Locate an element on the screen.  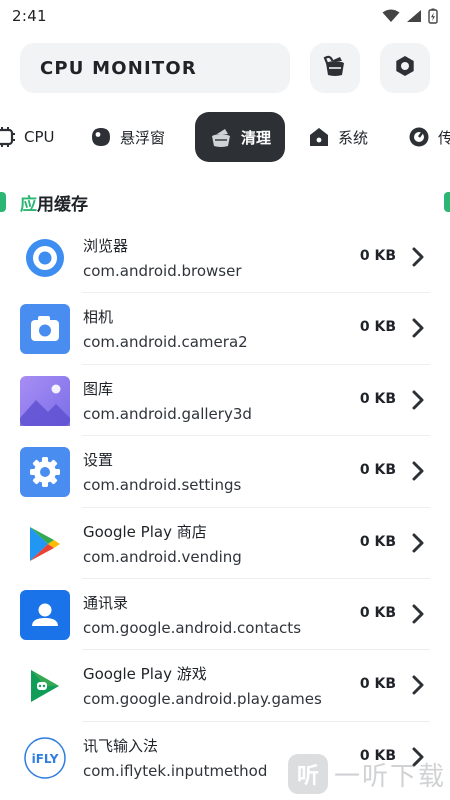
section-accent-left is located at coordinates (3, 202).